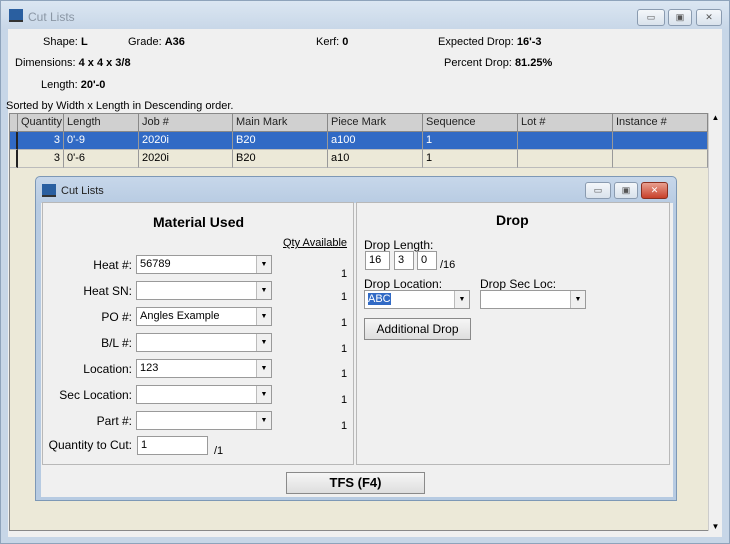  What do you see at coordinates (156, 42) in the screenshot?
I see `grade-field: Grade: A36` at bounding box center [156, 42].